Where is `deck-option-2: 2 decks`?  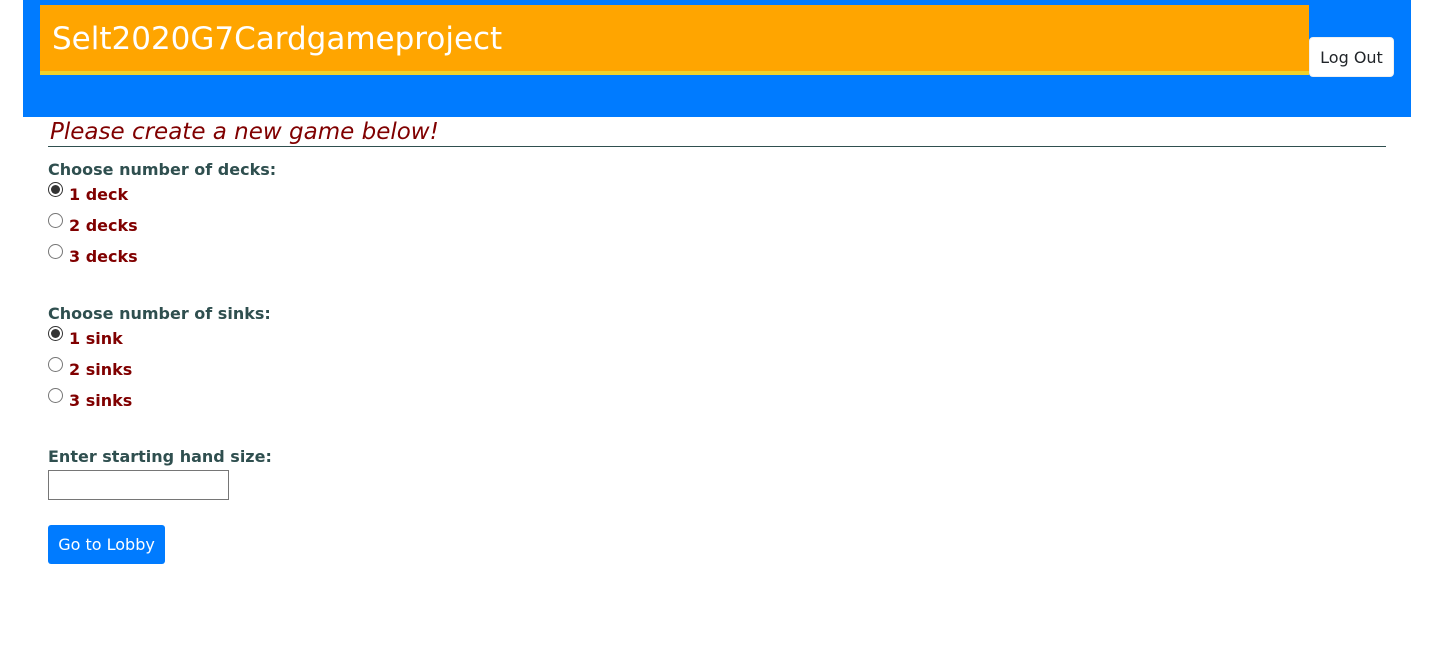 deck-option-2: 2 decks is located at coordinates (162, 226).